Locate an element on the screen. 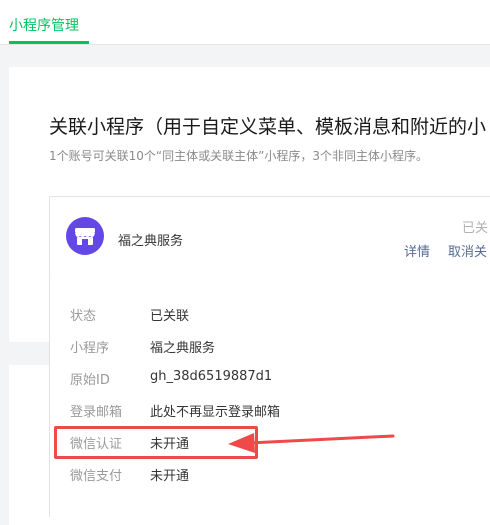 Image resolution: width=490 pixels, height=525 pixels. annotation-arrow-icon is located at coordinates (311, 443).